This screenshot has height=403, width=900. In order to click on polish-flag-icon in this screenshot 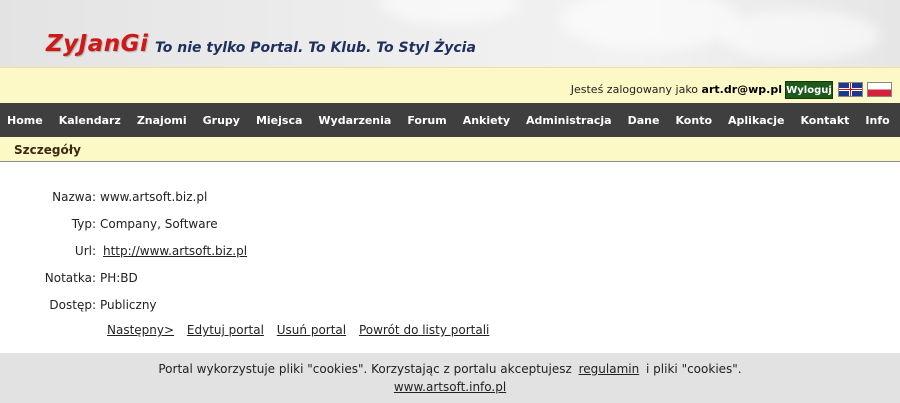, I will do `click(879, 89)`.